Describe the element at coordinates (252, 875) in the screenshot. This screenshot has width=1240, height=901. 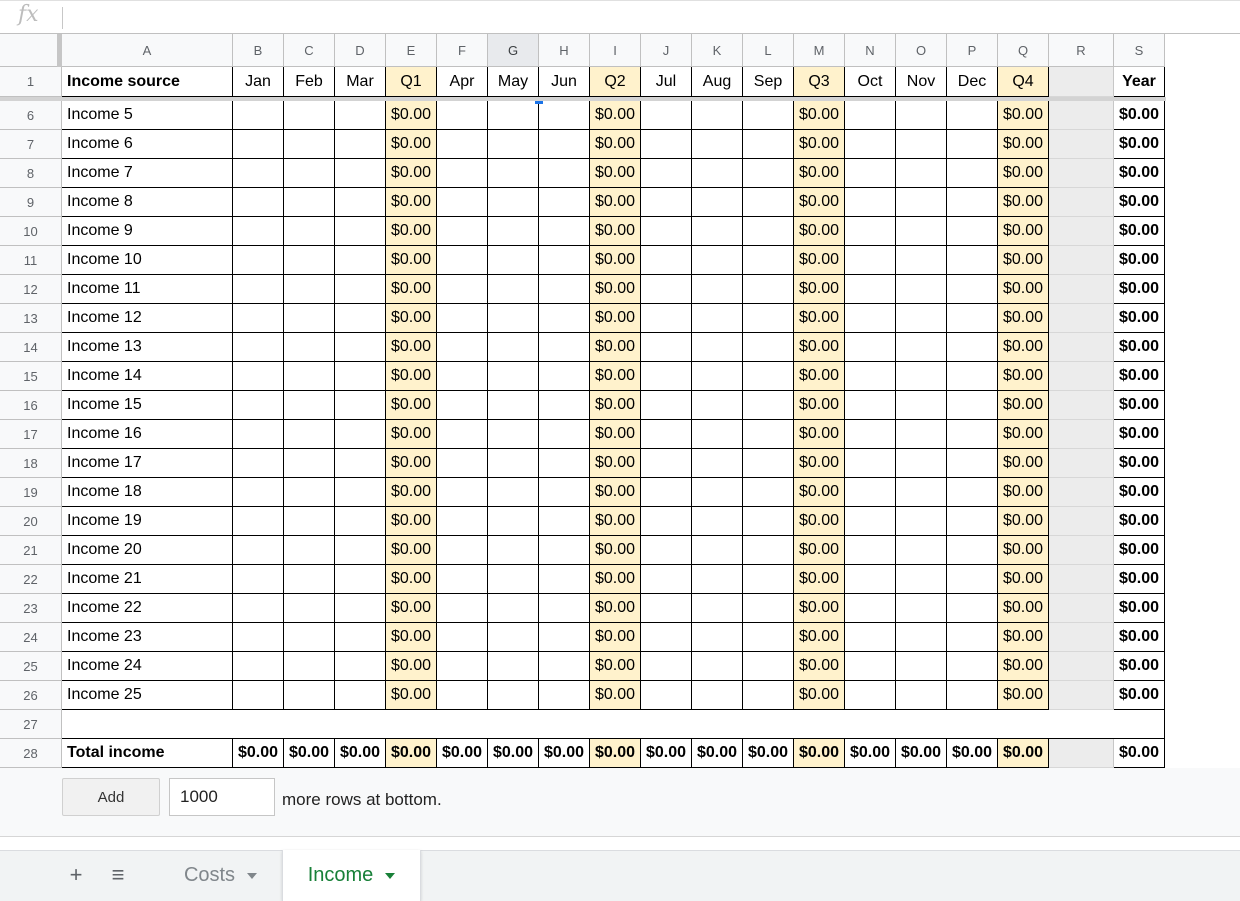
I see `chevron-down-icon` at that location.